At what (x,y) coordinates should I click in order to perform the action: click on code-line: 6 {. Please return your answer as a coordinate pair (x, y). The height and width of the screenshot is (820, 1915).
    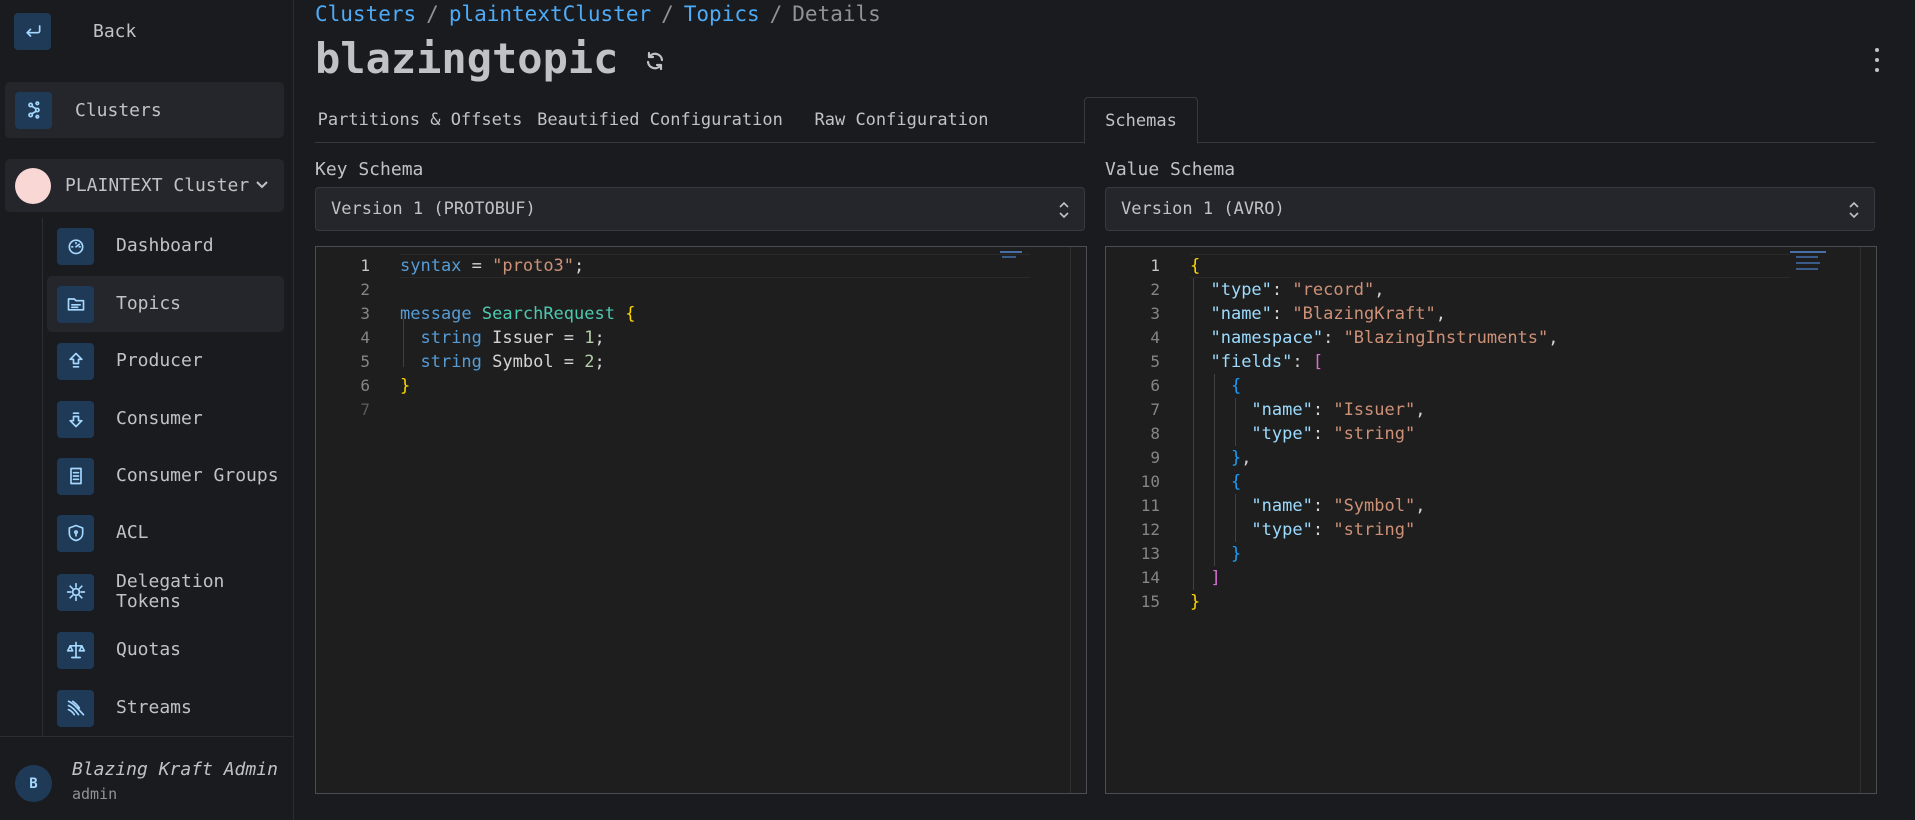
    Looking at the image, I should click on (1196, 386).